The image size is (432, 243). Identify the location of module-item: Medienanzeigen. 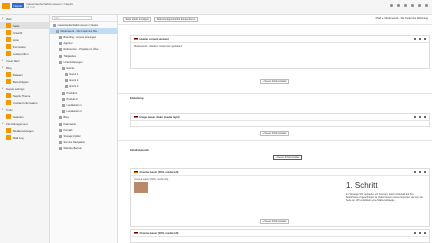
(24, 130).